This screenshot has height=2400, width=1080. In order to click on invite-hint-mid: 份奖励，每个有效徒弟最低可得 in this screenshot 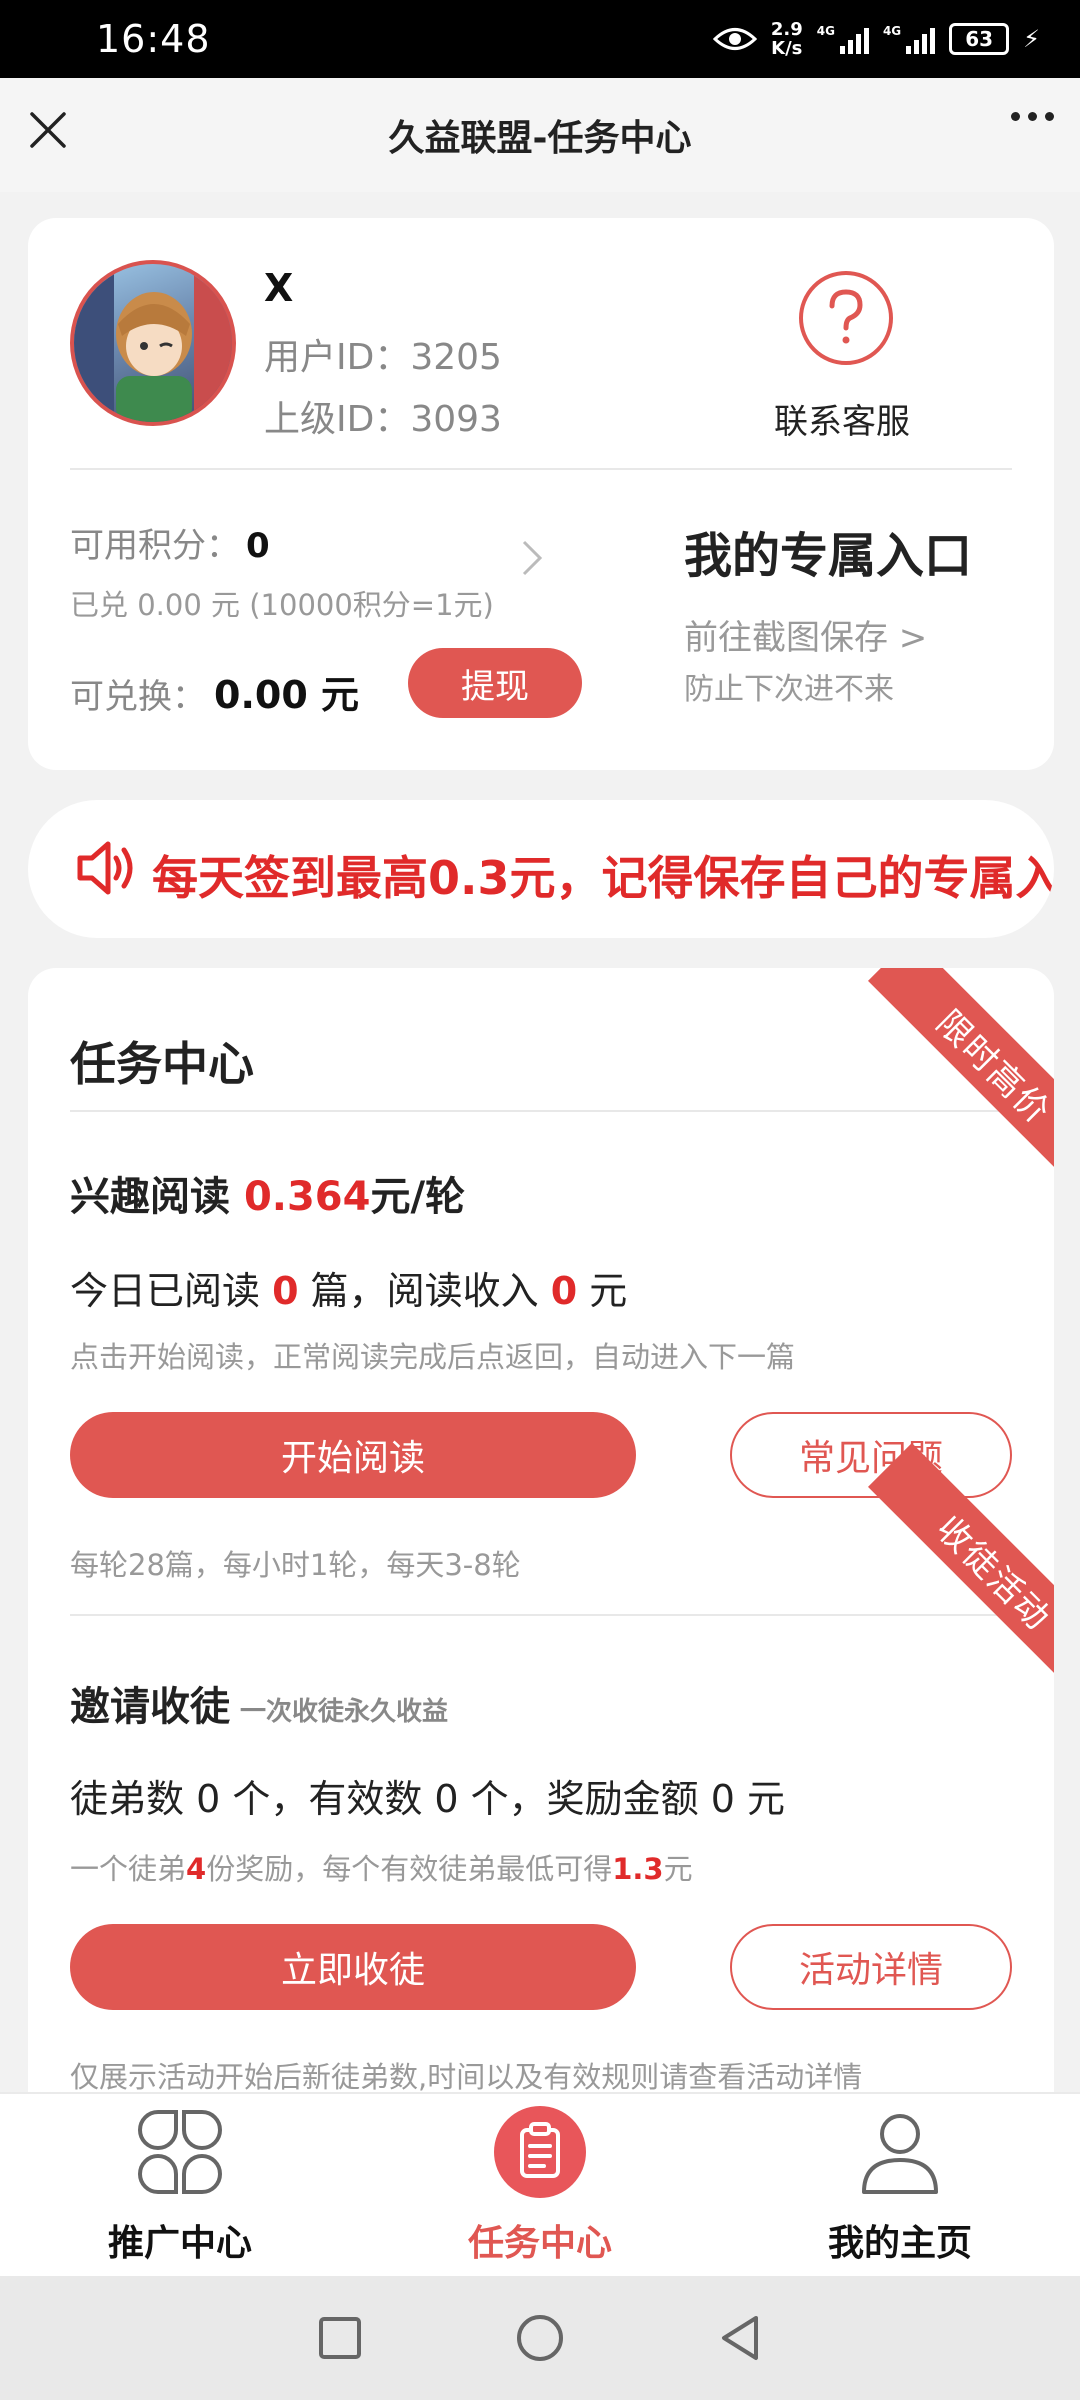, I will do `click(409, 1869)`.